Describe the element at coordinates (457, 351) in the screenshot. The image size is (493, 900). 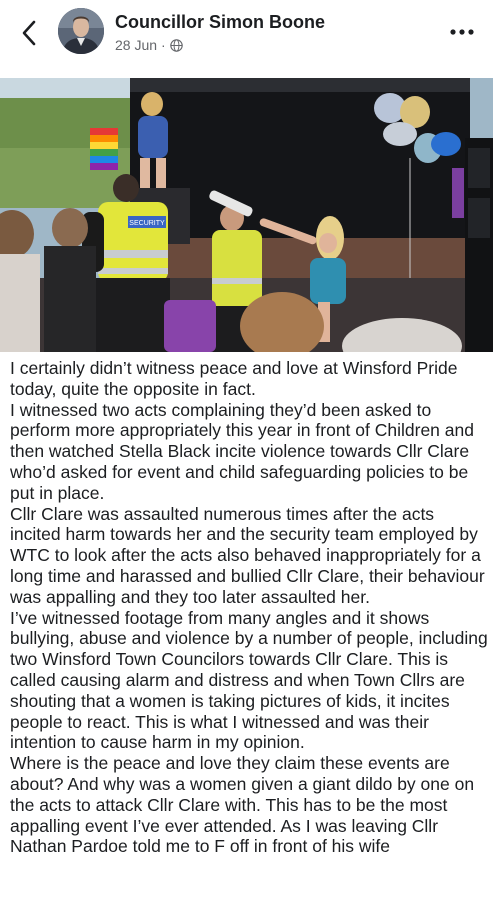
I see `thumbs-up-icon` at that location.